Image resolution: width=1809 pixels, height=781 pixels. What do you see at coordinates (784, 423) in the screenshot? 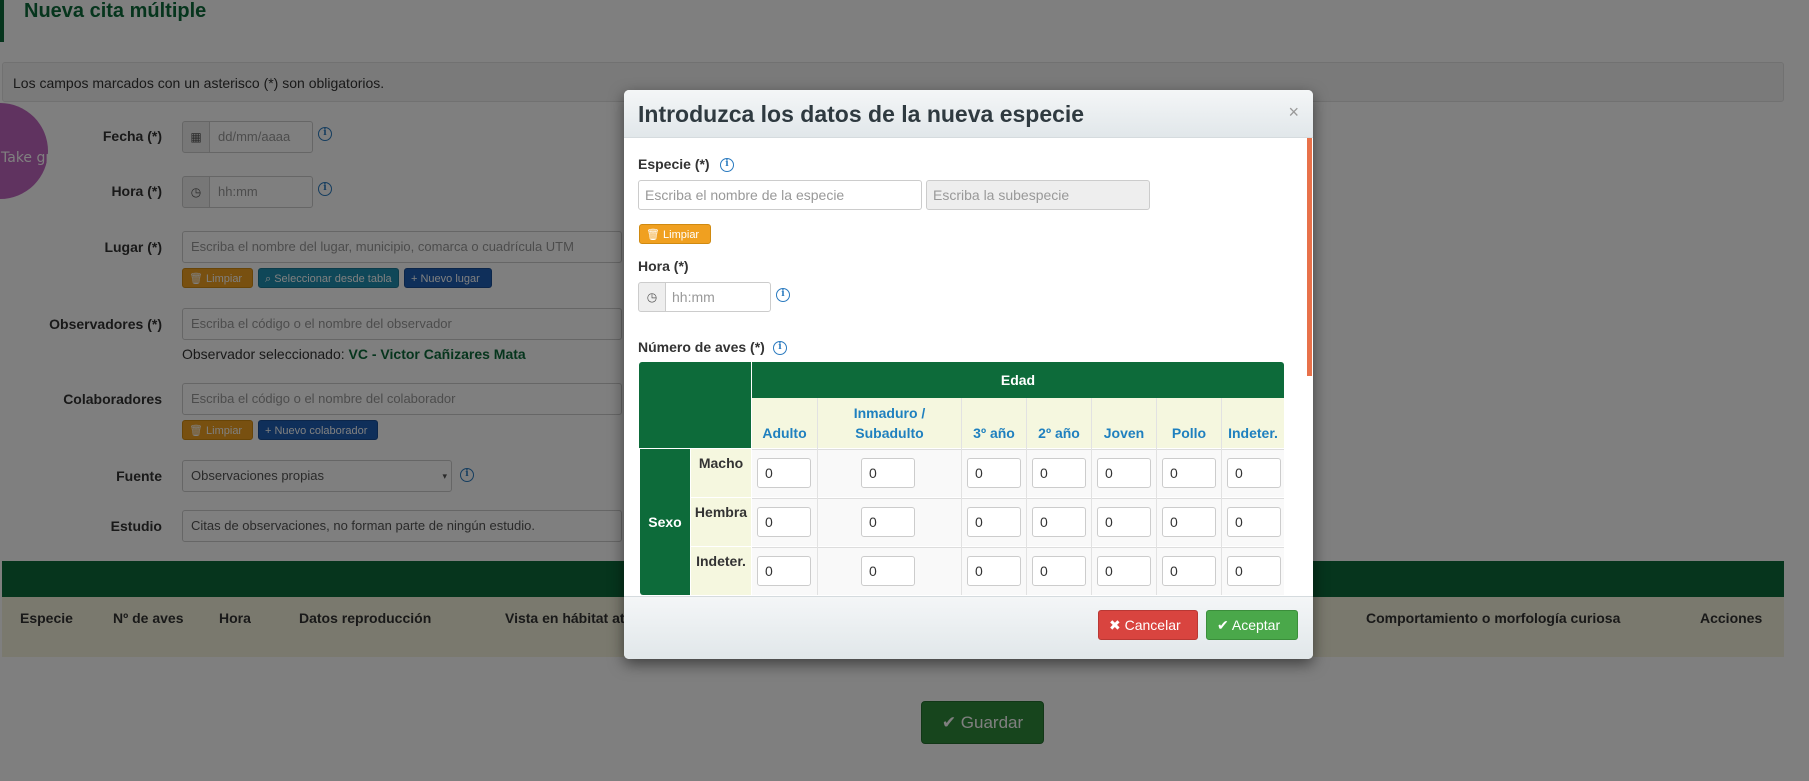
I see `age-header-adulto: Adulto` at bounding box center [784, 423].